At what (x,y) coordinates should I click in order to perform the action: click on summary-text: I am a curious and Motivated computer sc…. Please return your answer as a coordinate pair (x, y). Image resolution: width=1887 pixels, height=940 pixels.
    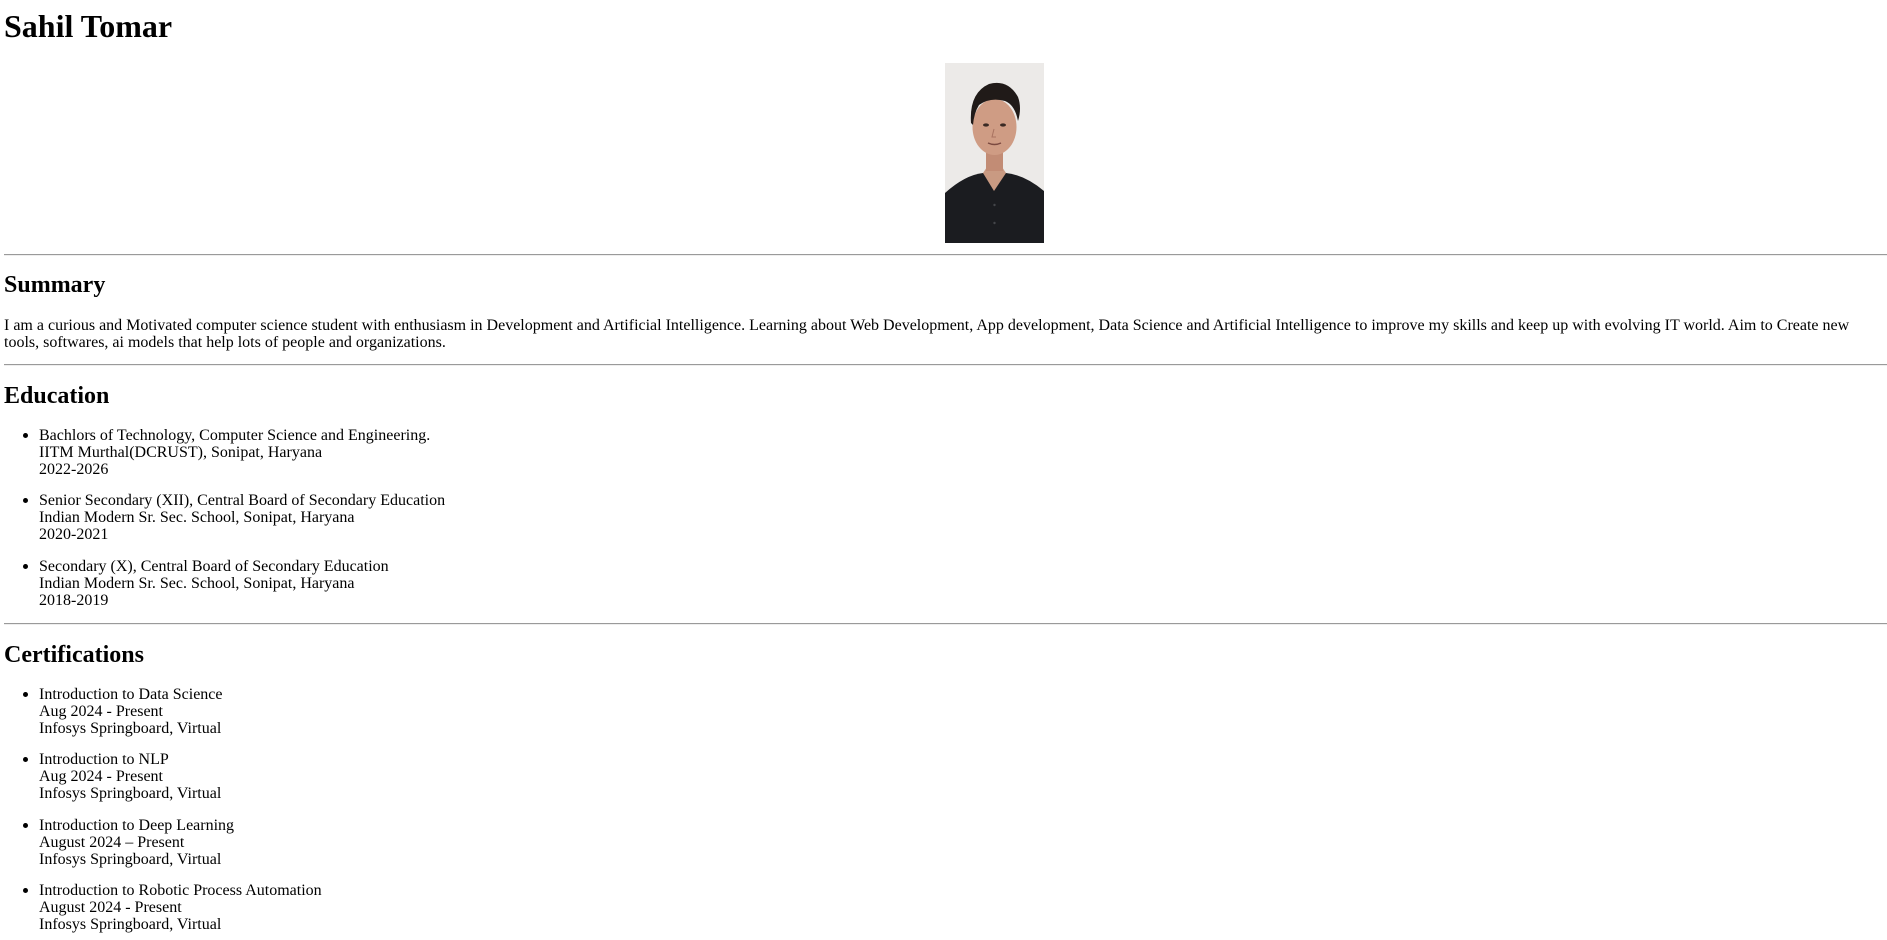
    Looking at the image, I should click on (927, 334).